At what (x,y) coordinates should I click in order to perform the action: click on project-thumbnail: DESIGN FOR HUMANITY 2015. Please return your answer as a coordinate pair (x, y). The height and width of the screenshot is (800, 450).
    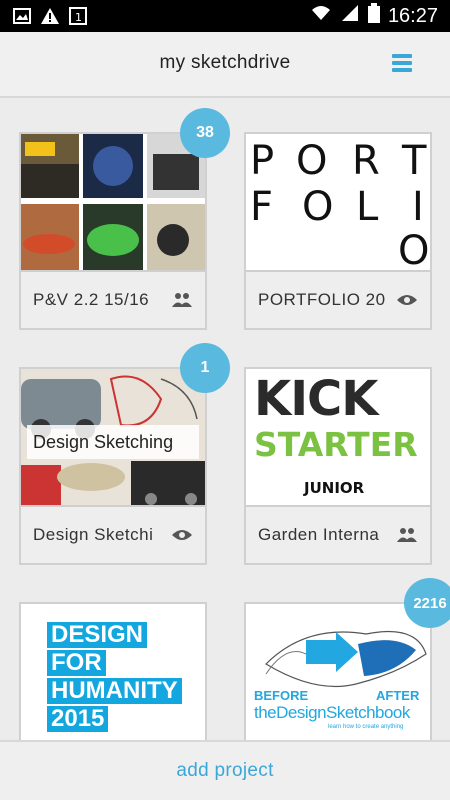
    Looking at the image, I should click on (113, 672).